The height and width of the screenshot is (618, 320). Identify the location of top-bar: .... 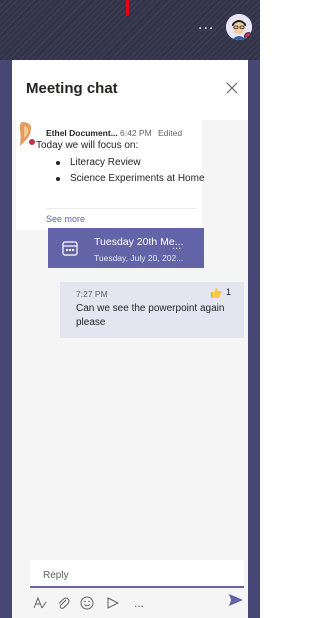
(130, 30).